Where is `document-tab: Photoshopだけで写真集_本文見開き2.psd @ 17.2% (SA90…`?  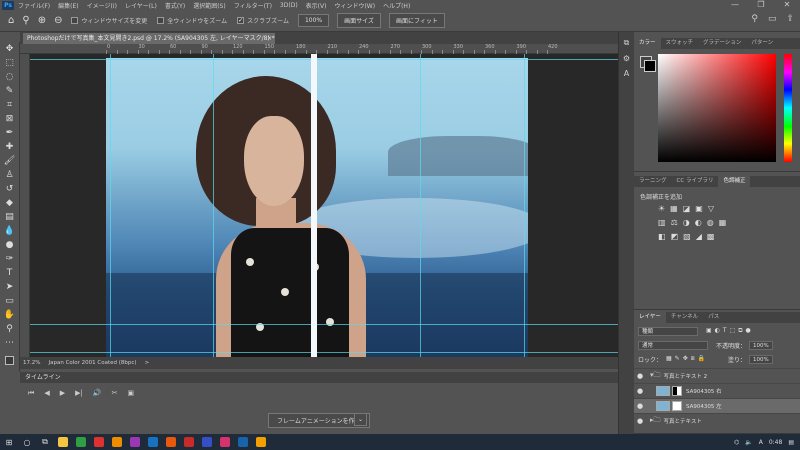
document-tab: Photoshopだけで写真集_本文見開き2.psd @ 17.2% (SA90… is located at coordinates (149, 38).